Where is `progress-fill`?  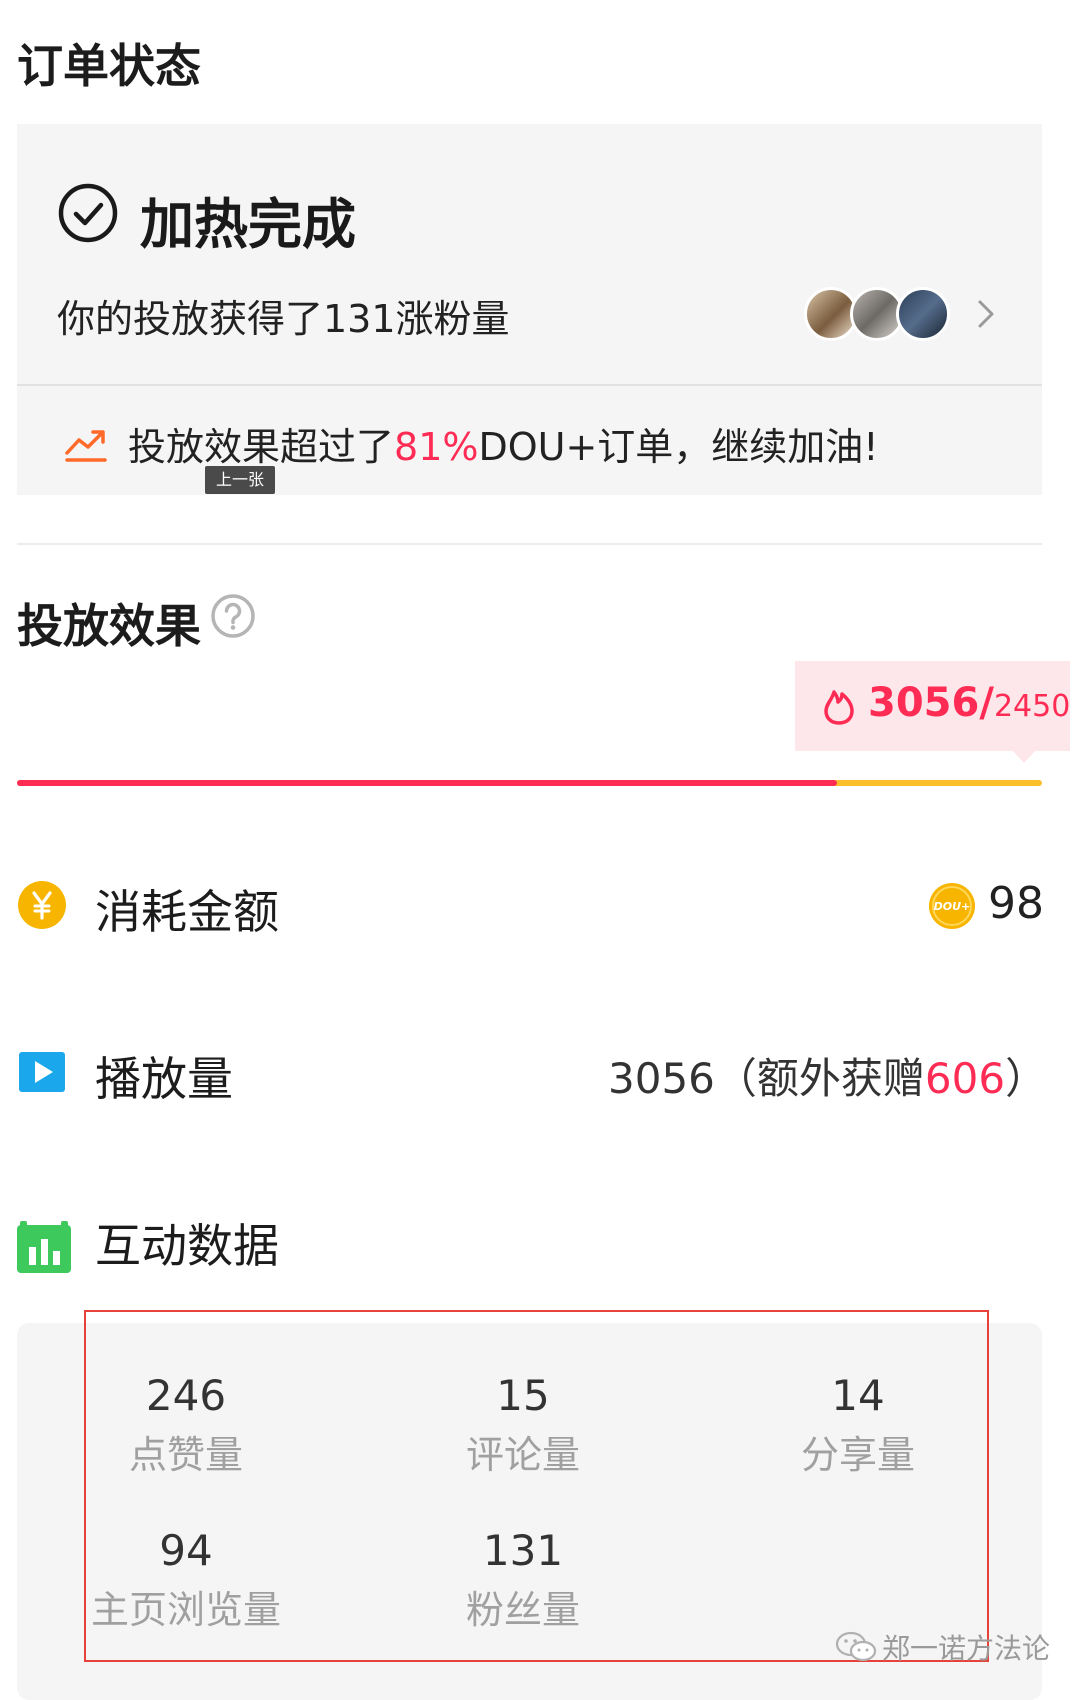
progress-fill is located at coordinates (427, 783).